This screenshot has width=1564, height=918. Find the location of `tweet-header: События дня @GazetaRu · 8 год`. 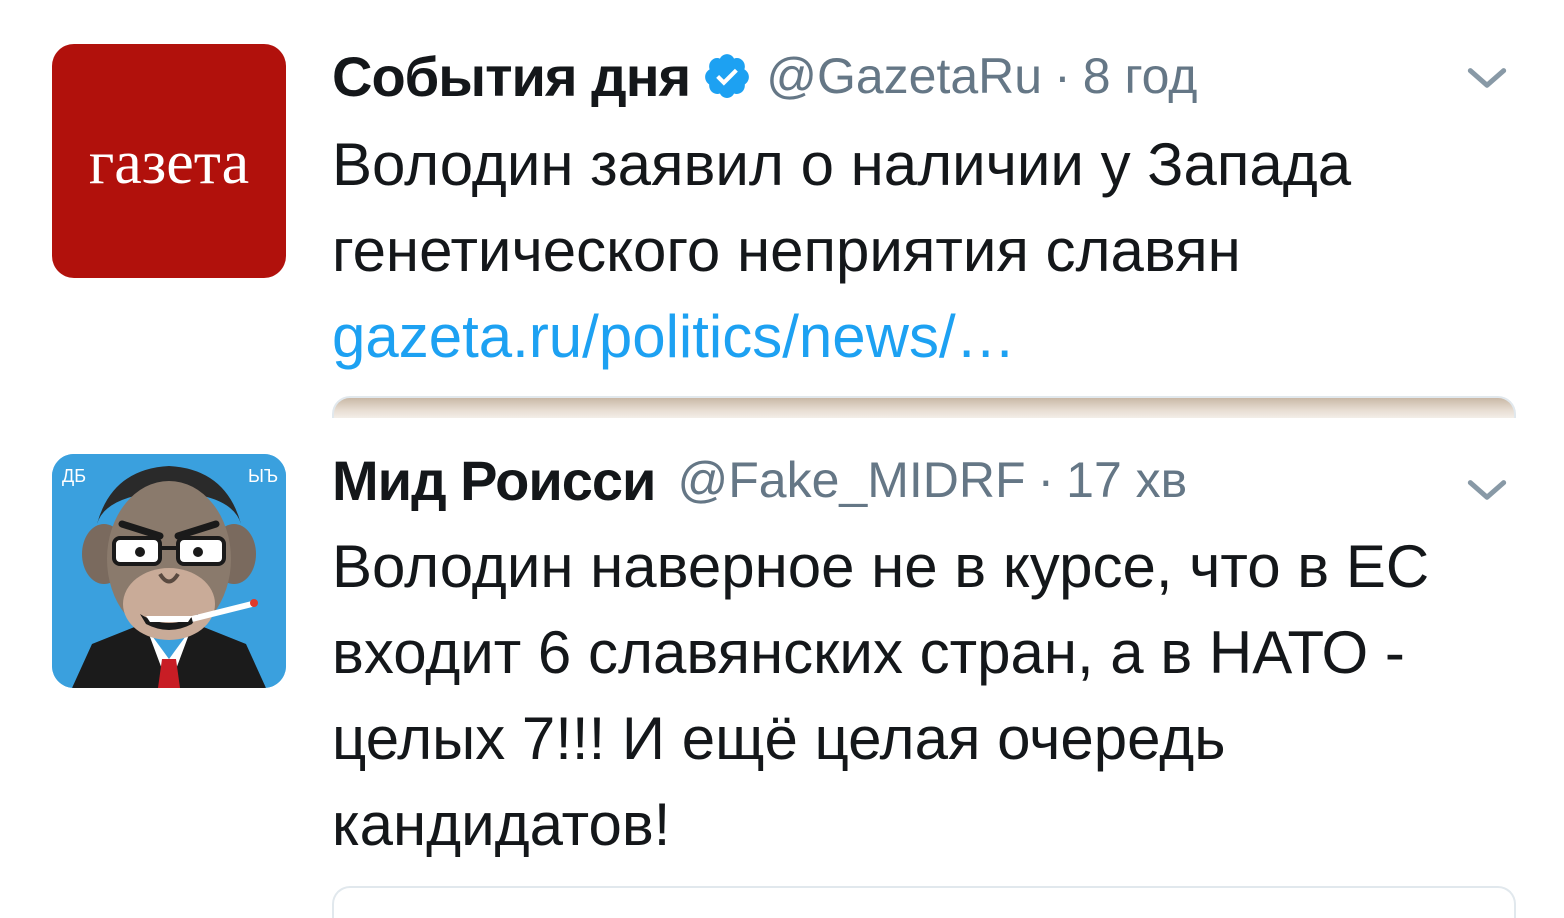

tweet-header: События дня @GazetaRu · 8 год is located at coordinates (922, 76).